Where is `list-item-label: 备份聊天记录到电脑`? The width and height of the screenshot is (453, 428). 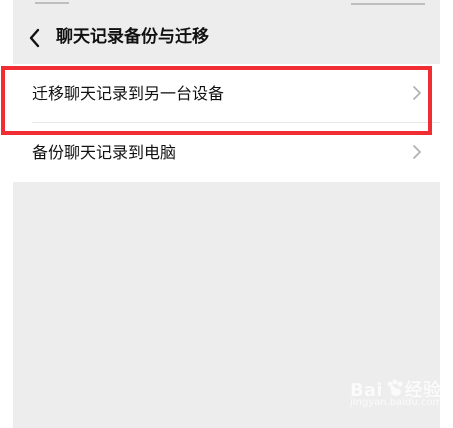
list-item-label: 备份聊天记录到电脑 is located at coordinates (104, 152).